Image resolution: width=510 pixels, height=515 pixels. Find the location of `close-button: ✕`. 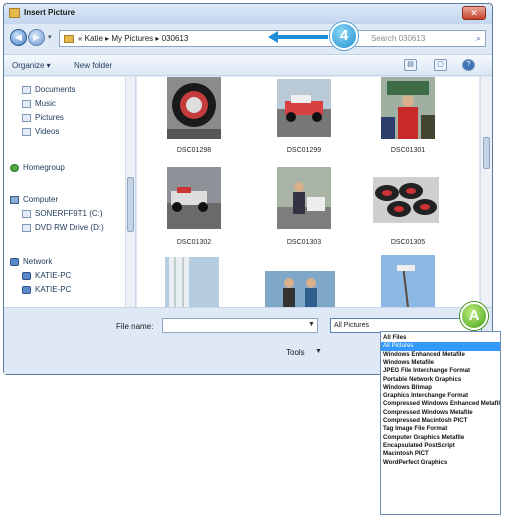

close-button: ✕ is located at coordinates (474, 13).